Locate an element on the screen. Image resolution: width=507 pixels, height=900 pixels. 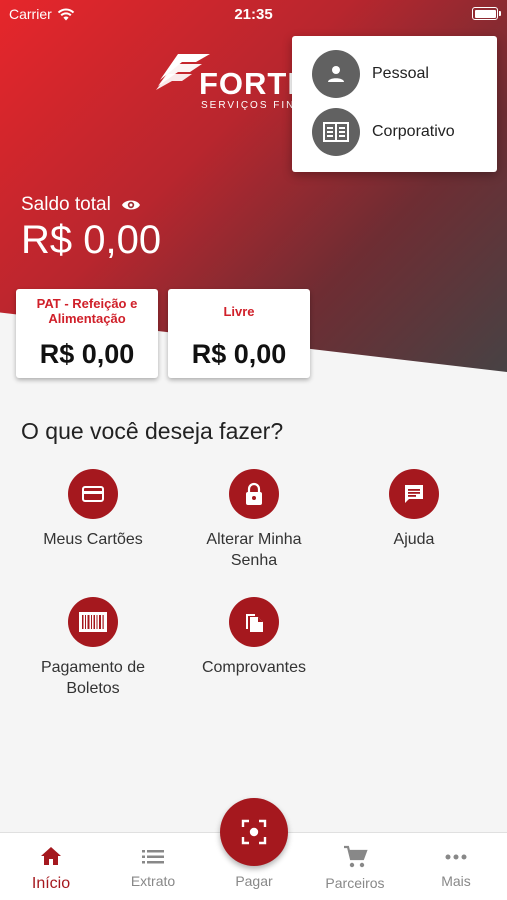
balance-label-row: Saldo total is located at coordinates (81, 205).